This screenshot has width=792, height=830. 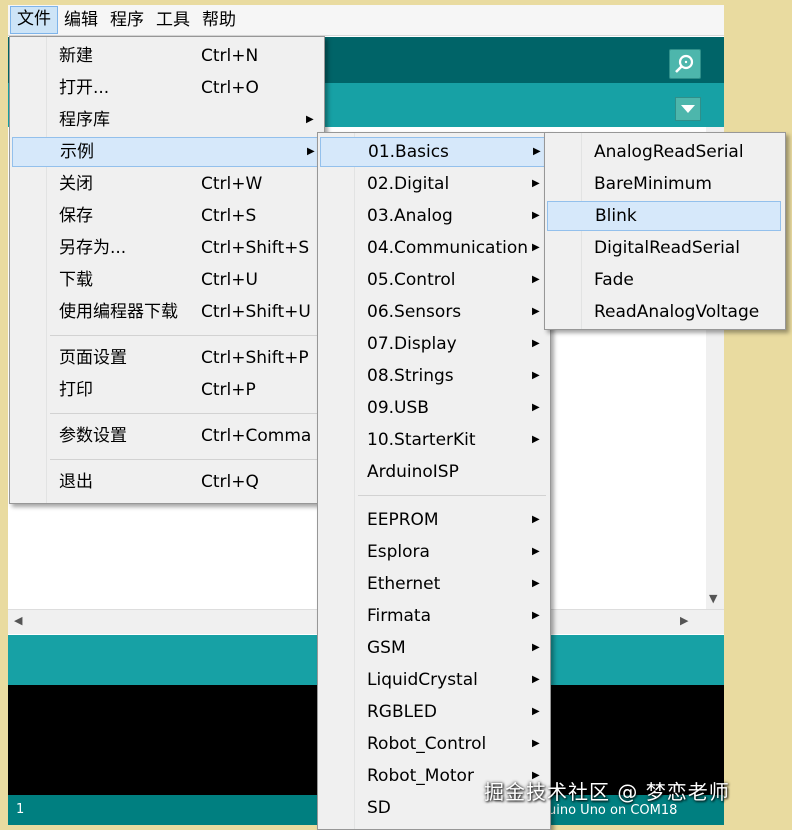 What do you see at coordinates (76, 56) in the screenshot?
I see `menu-item-label: 新建` at bounding box center [76, 56].